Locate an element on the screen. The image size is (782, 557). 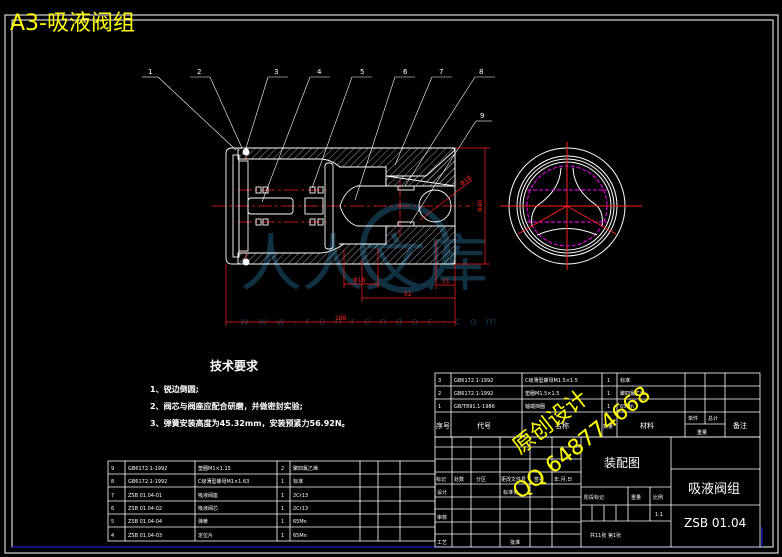
dim-ball: Φ18 is located at coordinates (466, 180).